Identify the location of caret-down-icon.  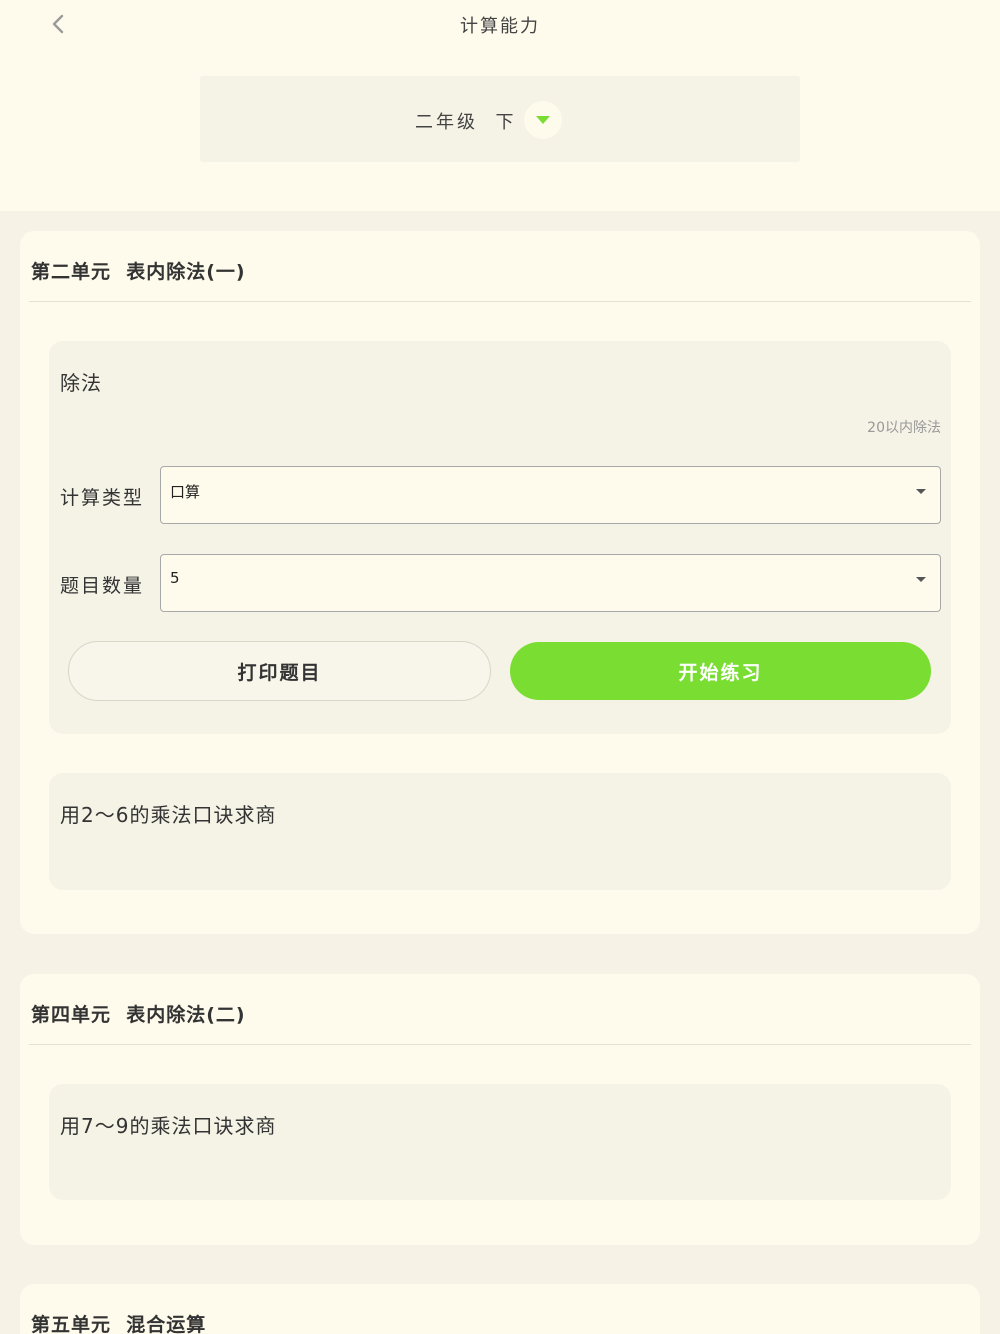
(543, 120).